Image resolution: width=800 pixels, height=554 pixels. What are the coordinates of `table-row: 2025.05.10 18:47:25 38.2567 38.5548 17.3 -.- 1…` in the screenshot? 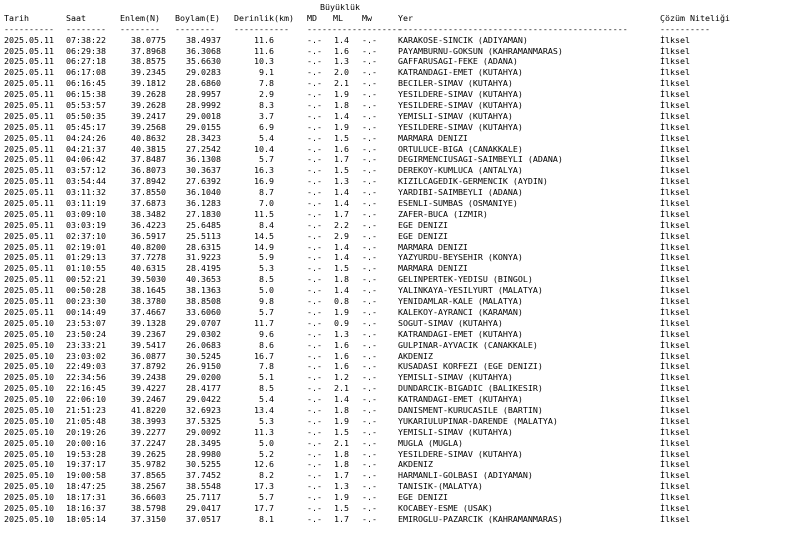 It's located at (401, 486).